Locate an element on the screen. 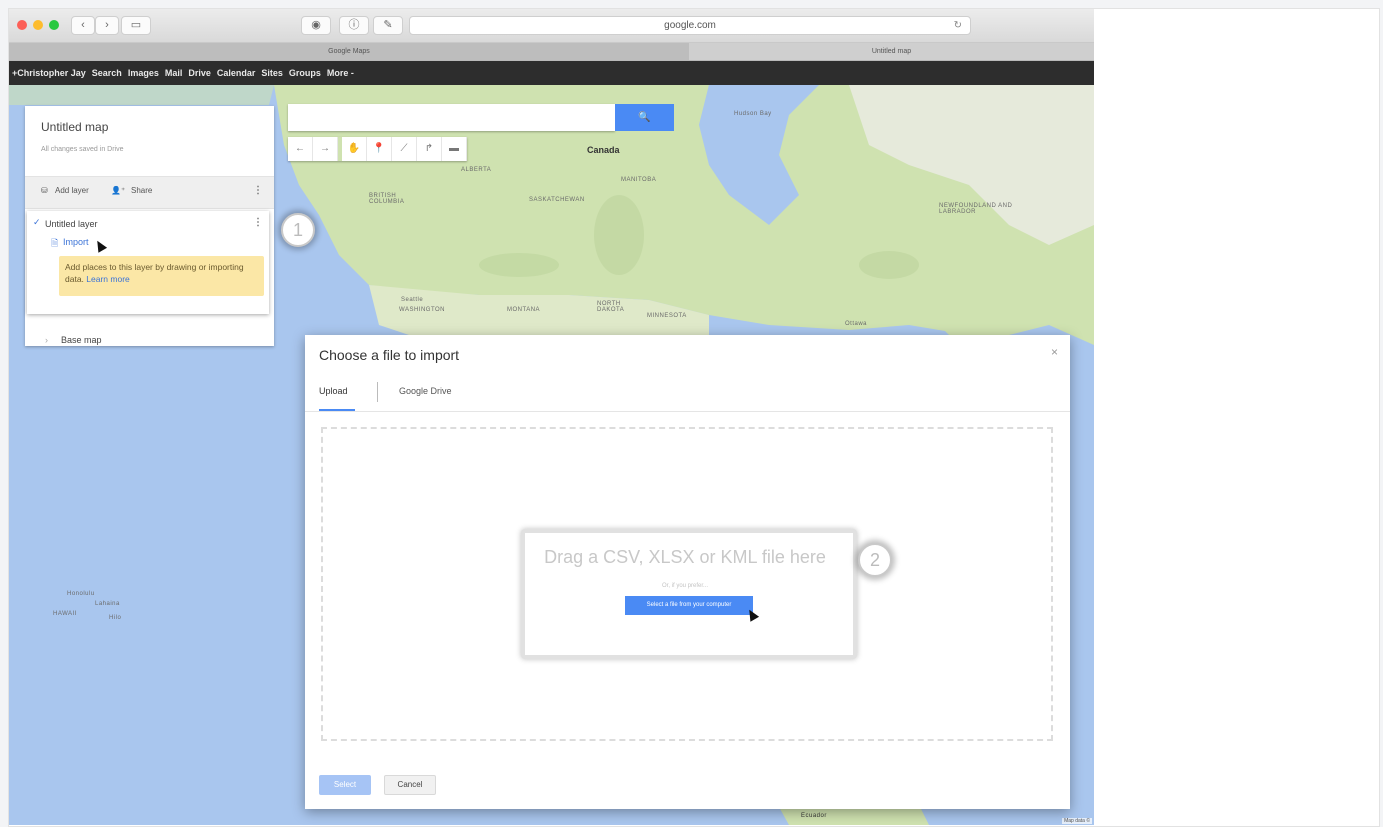  step-badge-2: 2 is located at coordinates (875, 560).